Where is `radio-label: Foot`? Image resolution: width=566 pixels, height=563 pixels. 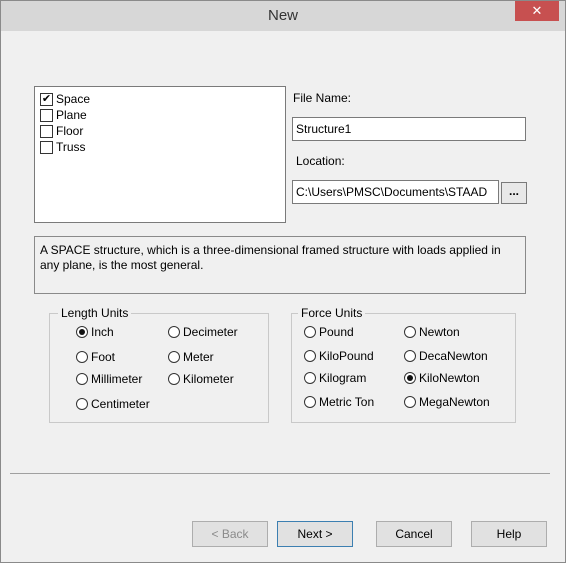 radio-label: Foot is located at coordinates (103, 357).